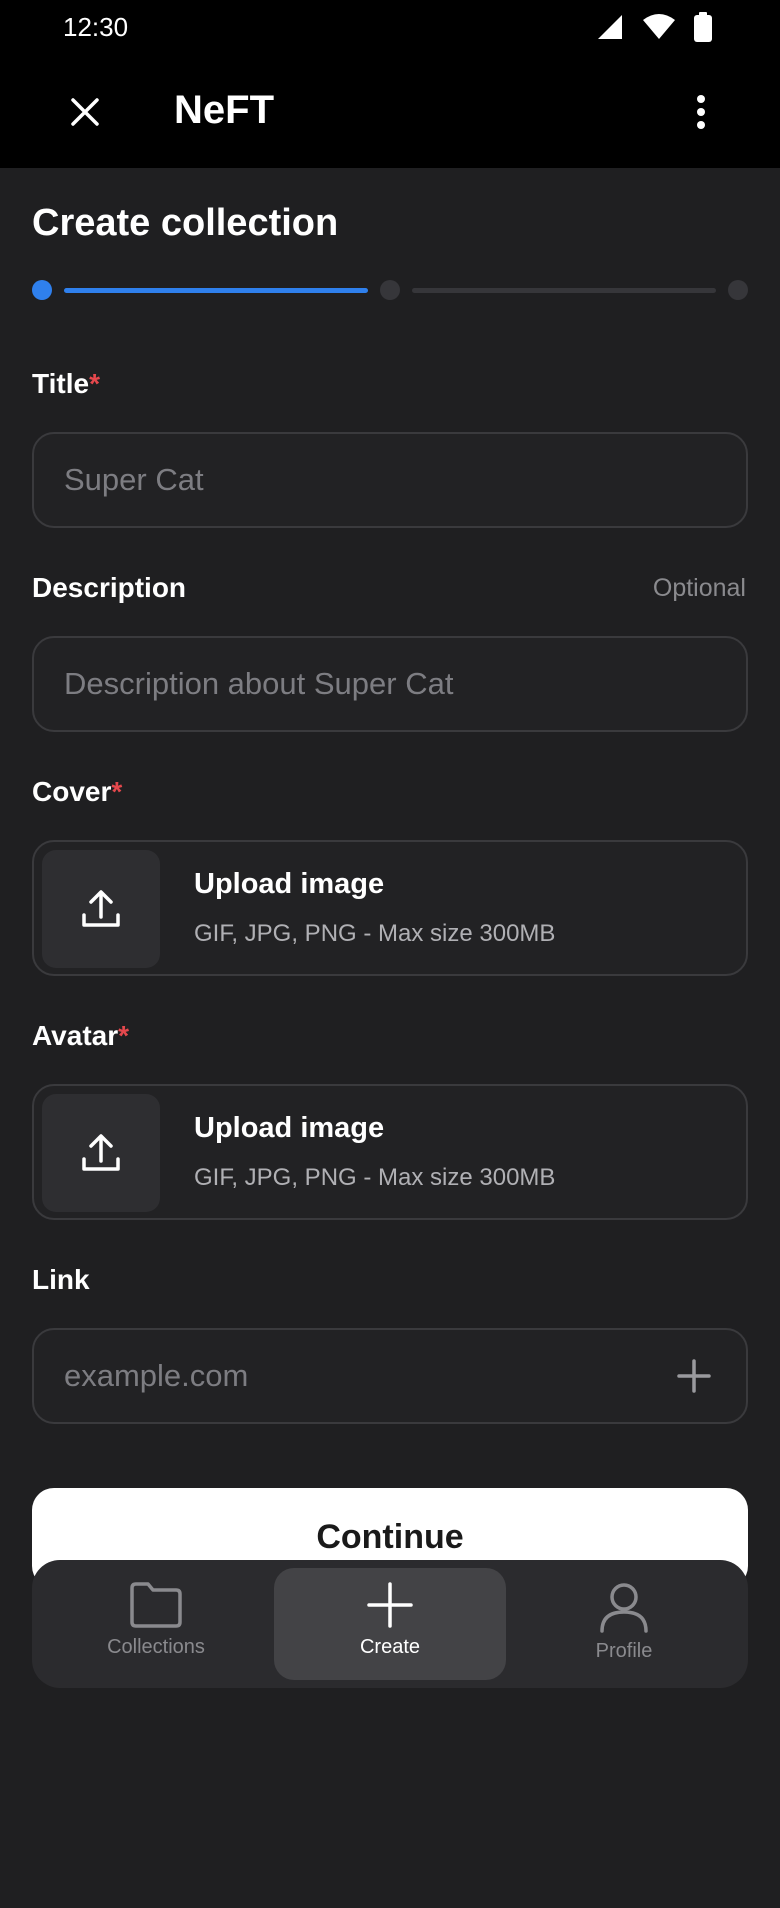 This screenshot has height=1908, width=780. I want to click on nav-item-collections: Collections, so click(156, 1624).